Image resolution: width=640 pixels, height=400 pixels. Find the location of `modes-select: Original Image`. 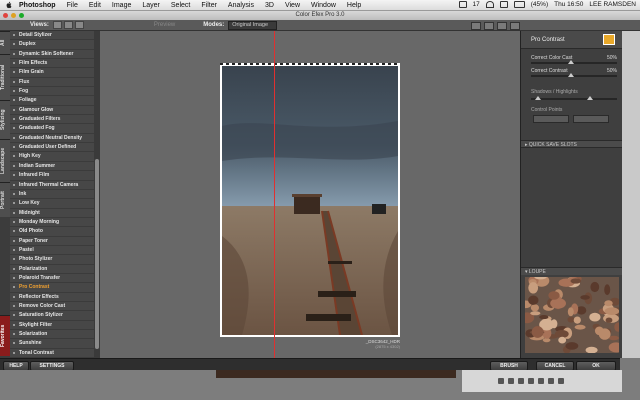

modes-select: Original Image is located at coordinates (253, 25).